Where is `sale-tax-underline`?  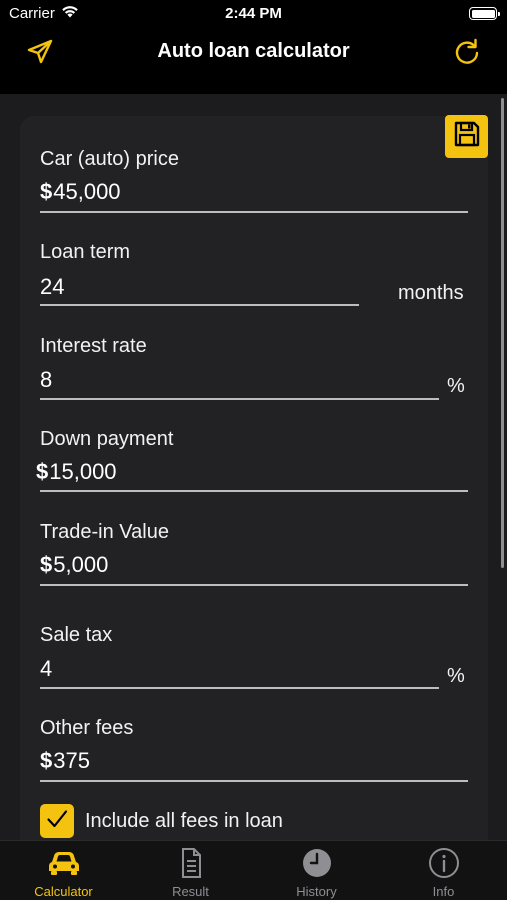
sale-tax-underline is located at coordinates (239, 688).